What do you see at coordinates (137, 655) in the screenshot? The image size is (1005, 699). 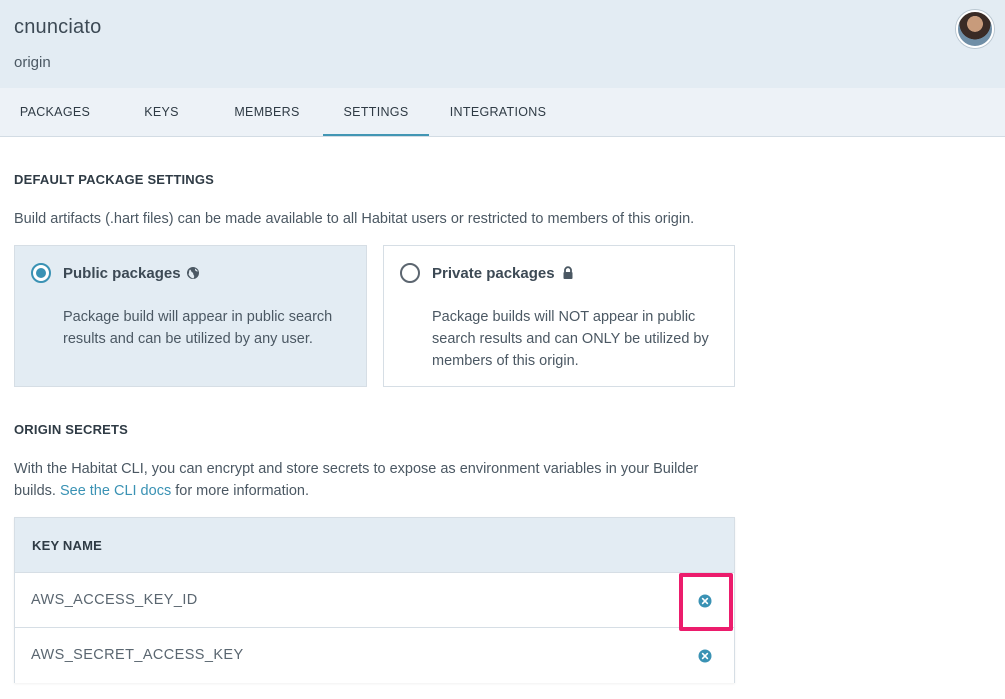 I see `secret-key-name: AWS_SECRET_ACCESS_KEY` at bounding box center [137, 655].